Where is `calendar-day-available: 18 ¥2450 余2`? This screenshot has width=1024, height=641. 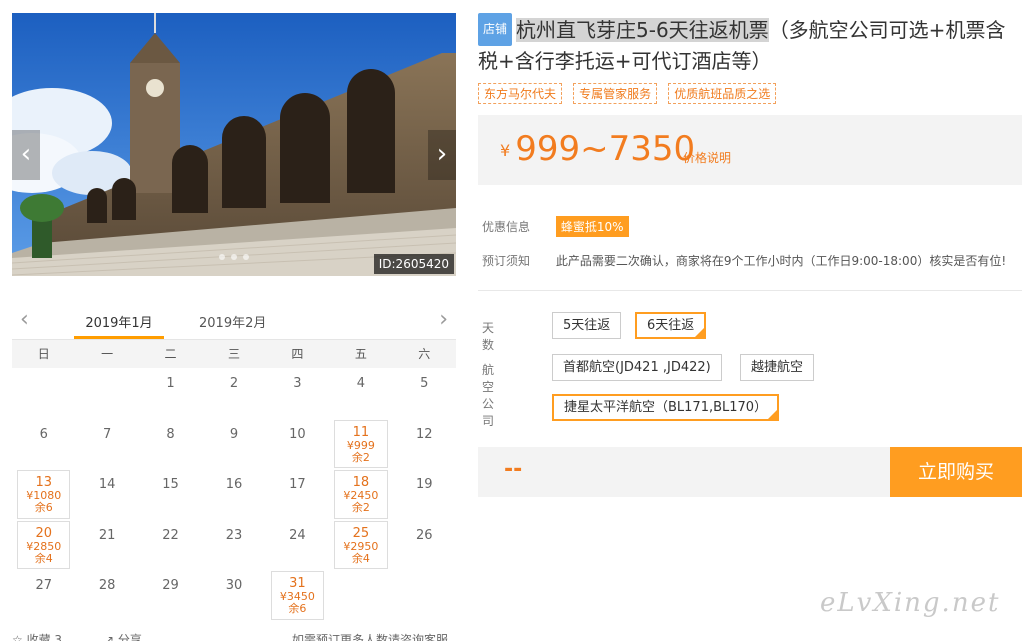
calendar-day-available: 18 ¥2450 余2 is located at coordinates (361, 494).